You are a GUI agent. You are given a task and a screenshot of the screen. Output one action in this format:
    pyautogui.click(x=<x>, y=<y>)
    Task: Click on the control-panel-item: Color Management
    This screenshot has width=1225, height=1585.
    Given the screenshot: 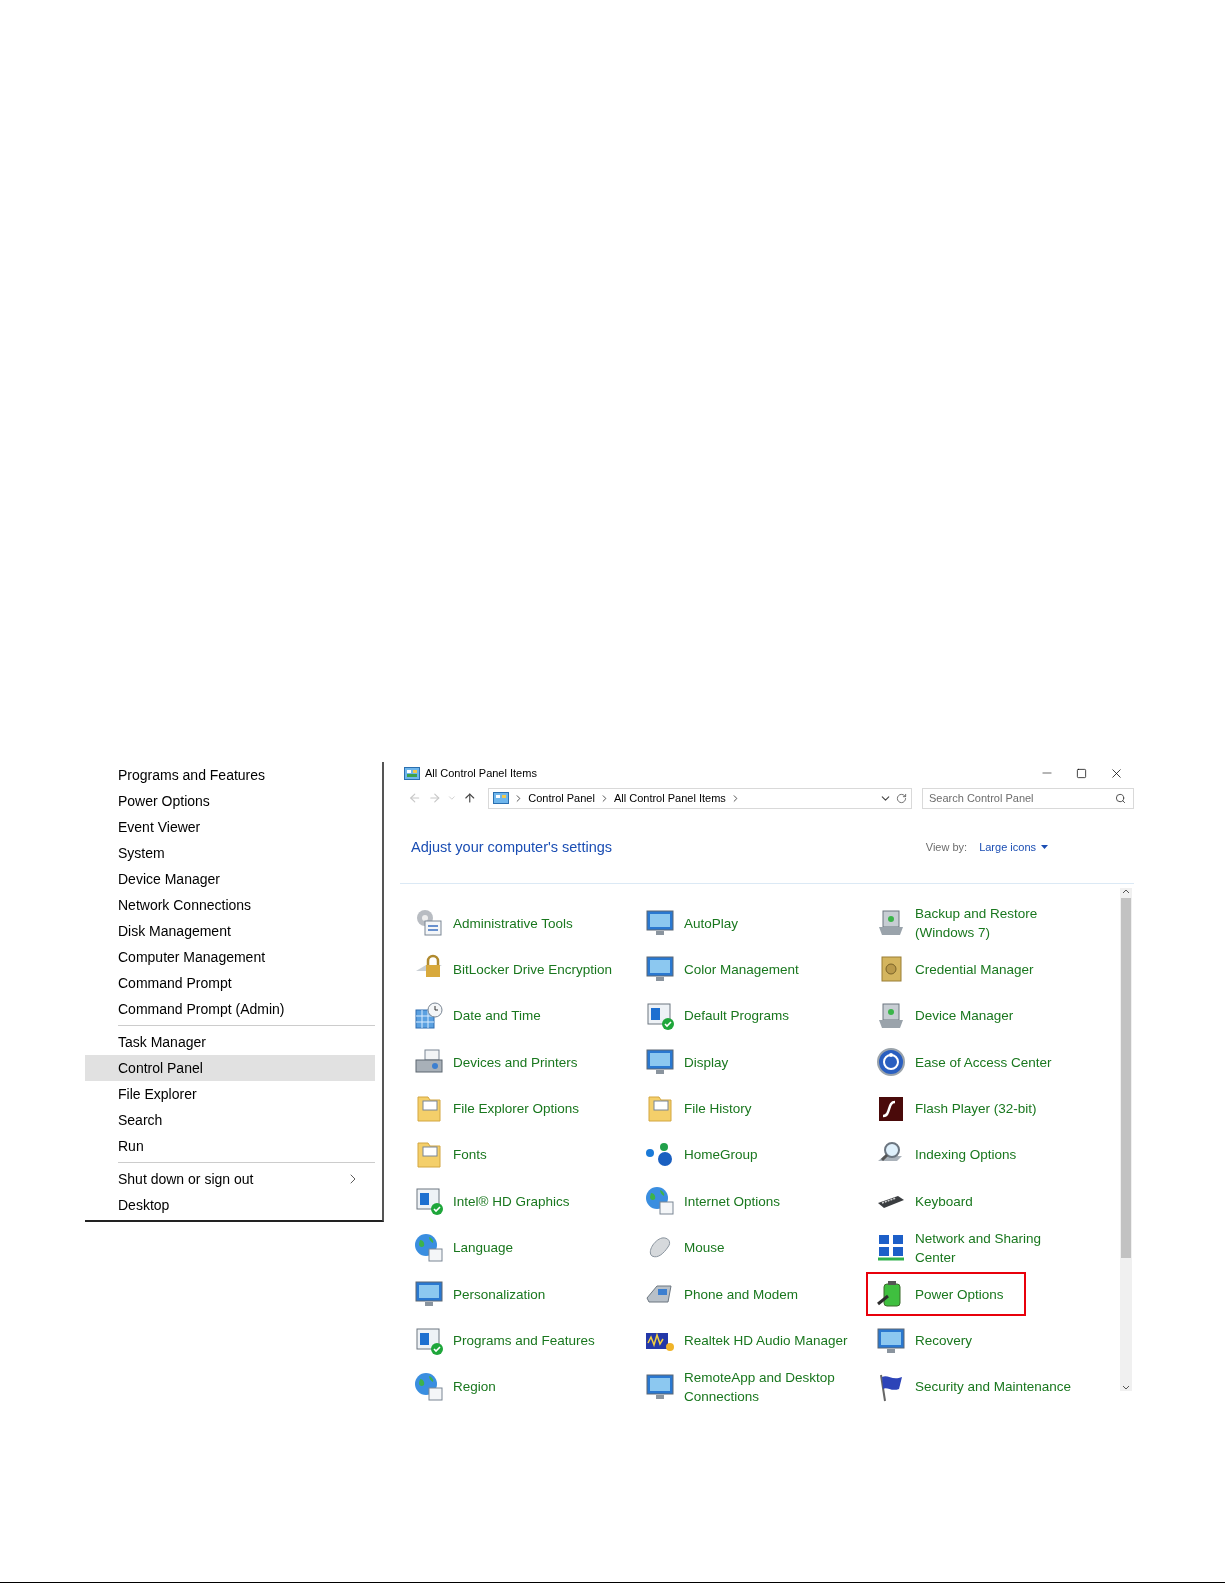 What is the action you would take?
    pyautogui.click(x=728, y=969)
    